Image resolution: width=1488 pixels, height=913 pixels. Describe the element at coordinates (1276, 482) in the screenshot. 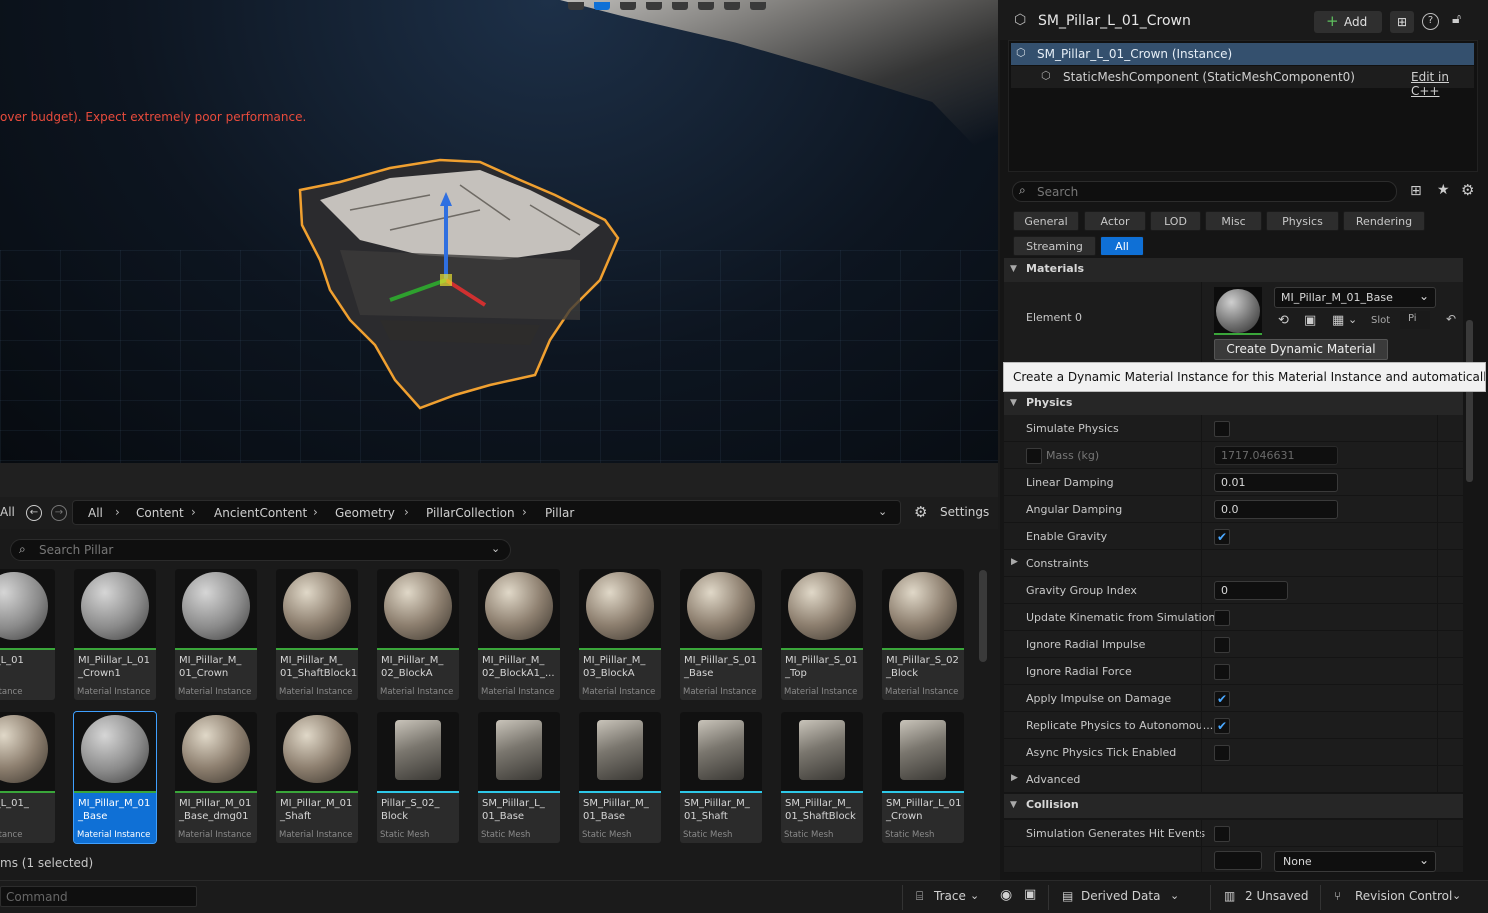

I see `linear-damping-field: 0.01` at that location.